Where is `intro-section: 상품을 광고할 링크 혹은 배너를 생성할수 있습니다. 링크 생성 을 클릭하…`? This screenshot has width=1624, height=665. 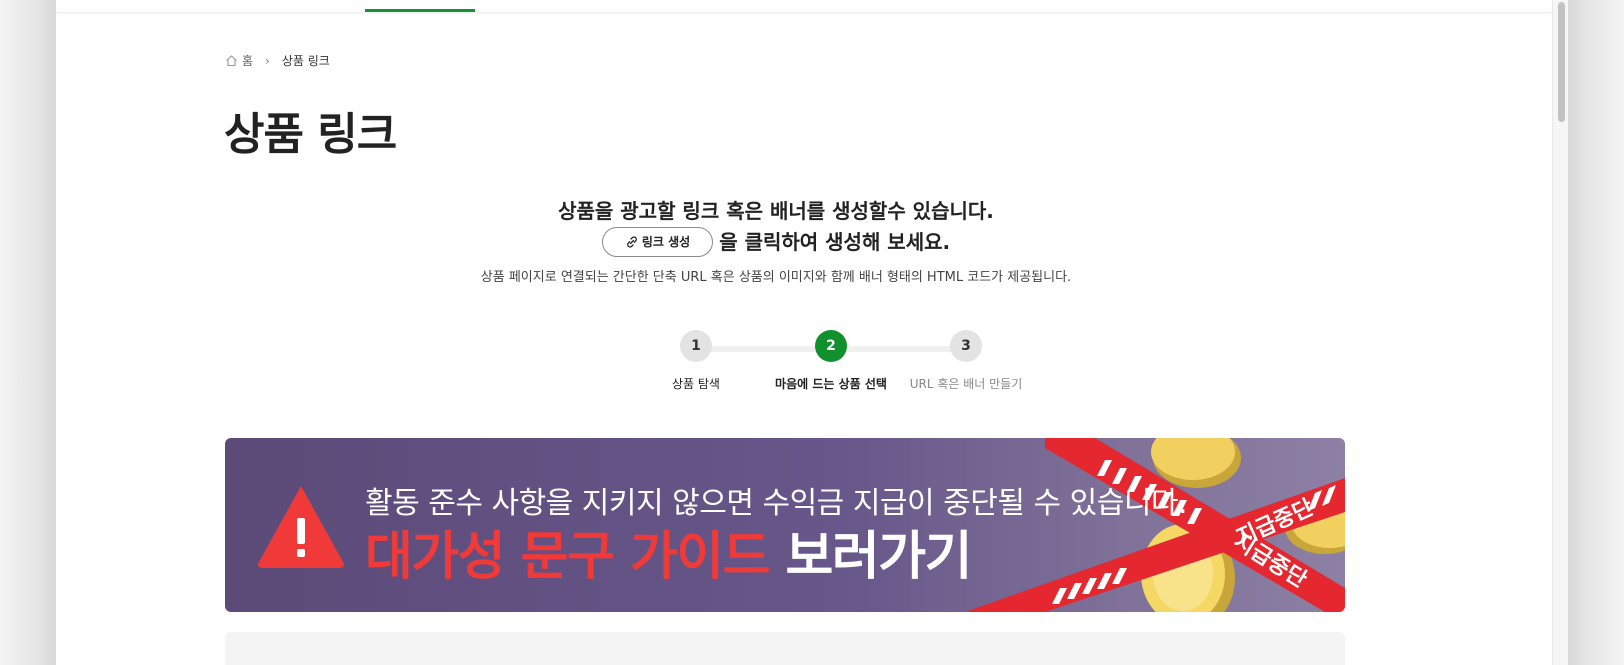 intro-section: 상품을 광고할 링크 혹은 배너를 생성할수 있습니다. 링크 생성 을 클릭하… is located at coordinates (776, 240).